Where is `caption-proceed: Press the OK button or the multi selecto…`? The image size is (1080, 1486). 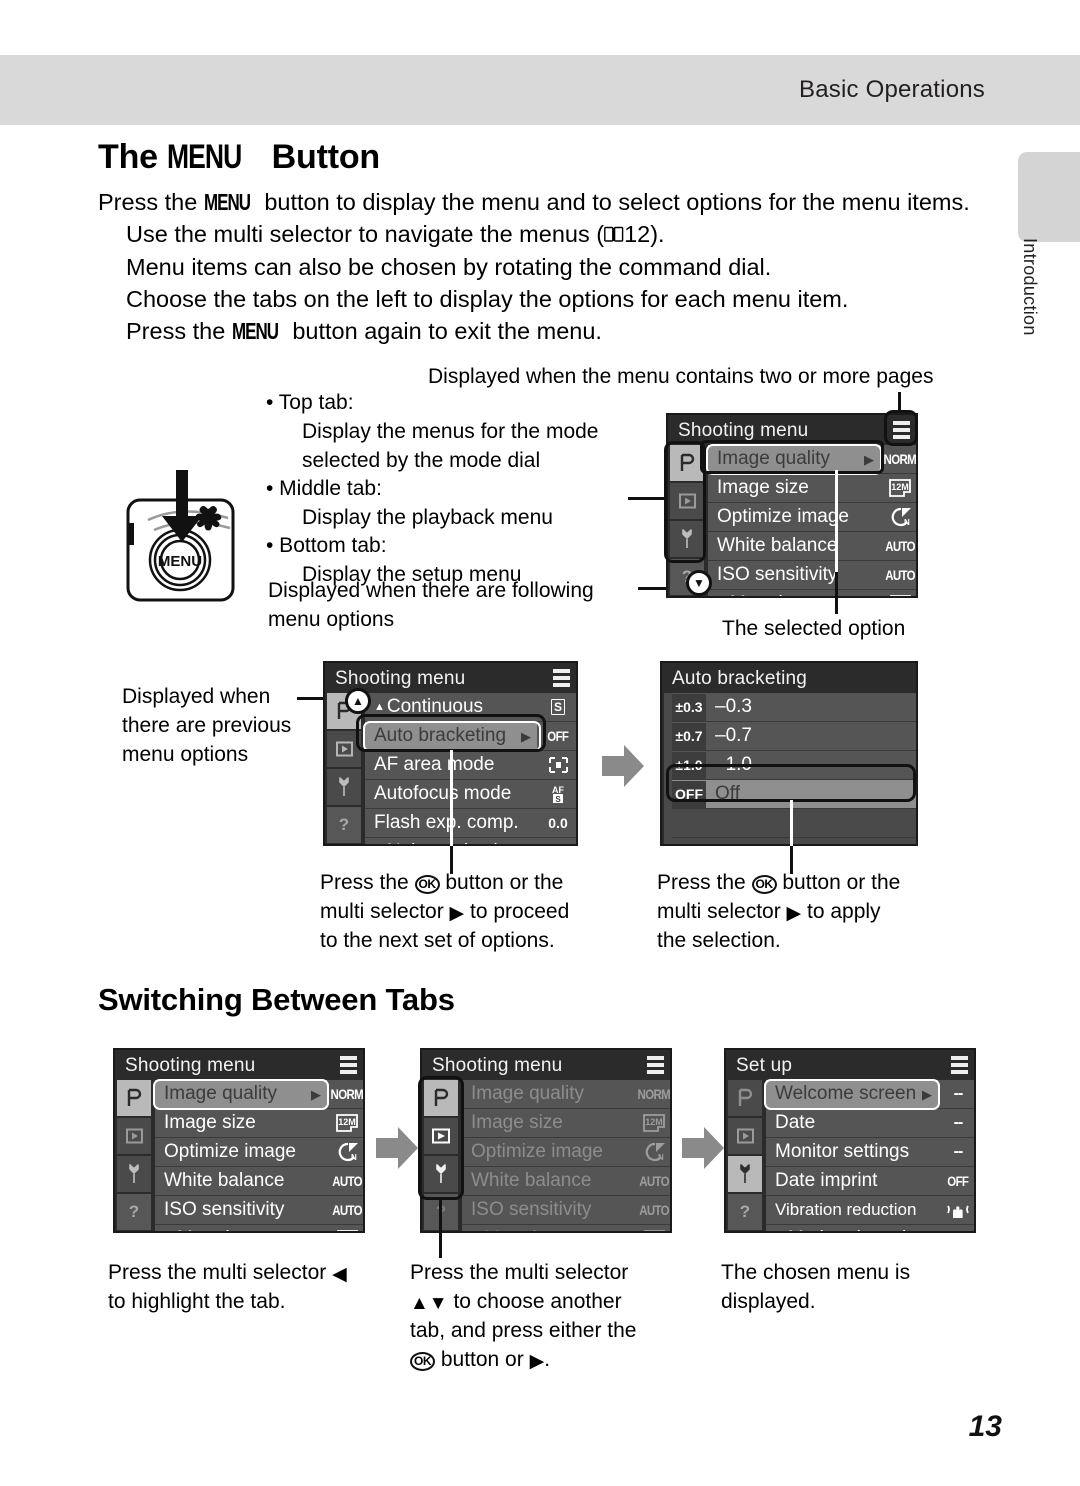
caption-proceed: Press the OK button or the multi selecto… is located at coordinates (444, 911).